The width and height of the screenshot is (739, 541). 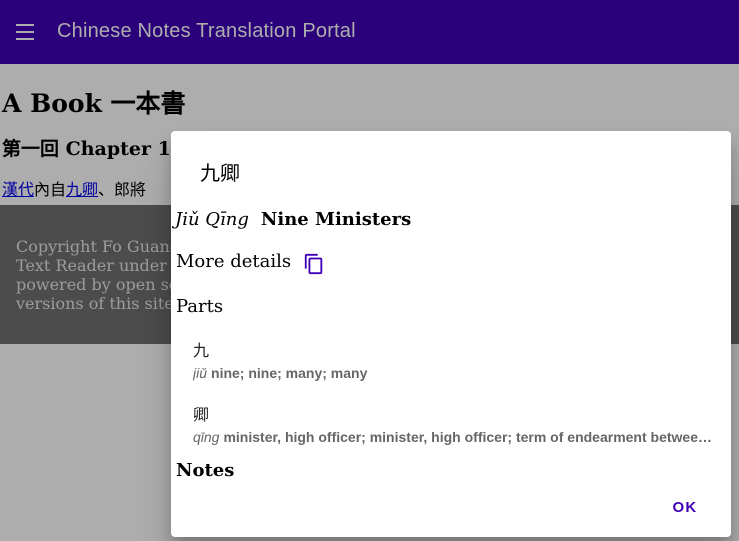 What do you see at coordinates (201, 350) in the screenshot?
I see `part-character: 九` at bounding box center [201, 350].